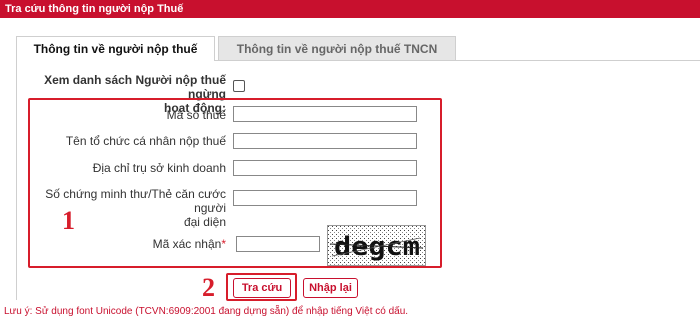 This screenshot has width=700, height=333. I want to click on inactive-list-checkbox, so click(239, 86).